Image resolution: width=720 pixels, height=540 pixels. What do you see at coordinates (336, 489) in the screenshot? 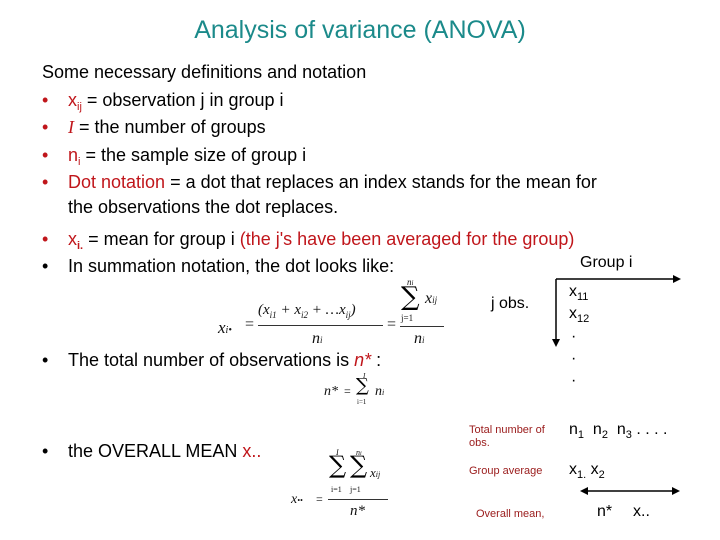
I see `sum-lower-limit-1: i=1` at bounding box center [336, 489].